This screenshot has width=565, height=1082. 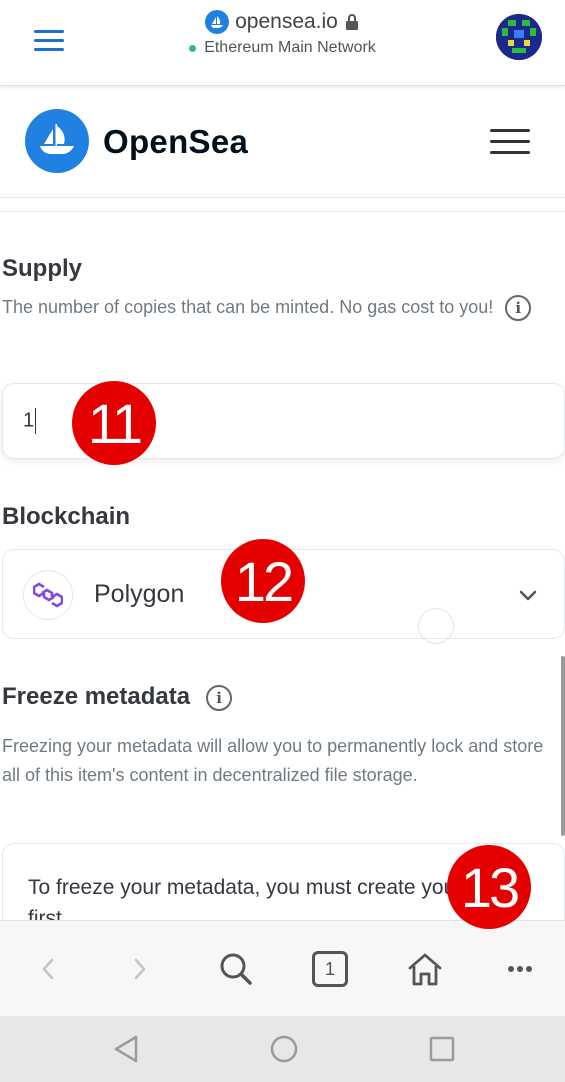 What do you see at coordinates (519, 37) in the screenshot?
I see `account-avatar` at bounding box center [519, 37].